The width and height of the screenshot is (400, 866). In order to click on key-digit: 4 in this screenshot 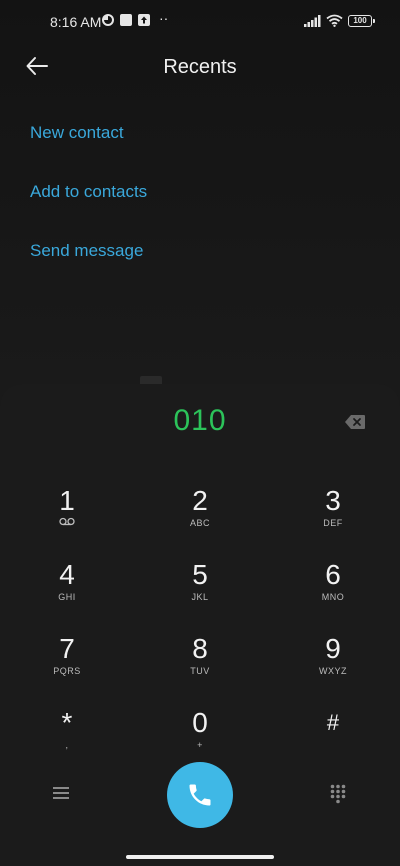, I will do `click(67, 574)`.